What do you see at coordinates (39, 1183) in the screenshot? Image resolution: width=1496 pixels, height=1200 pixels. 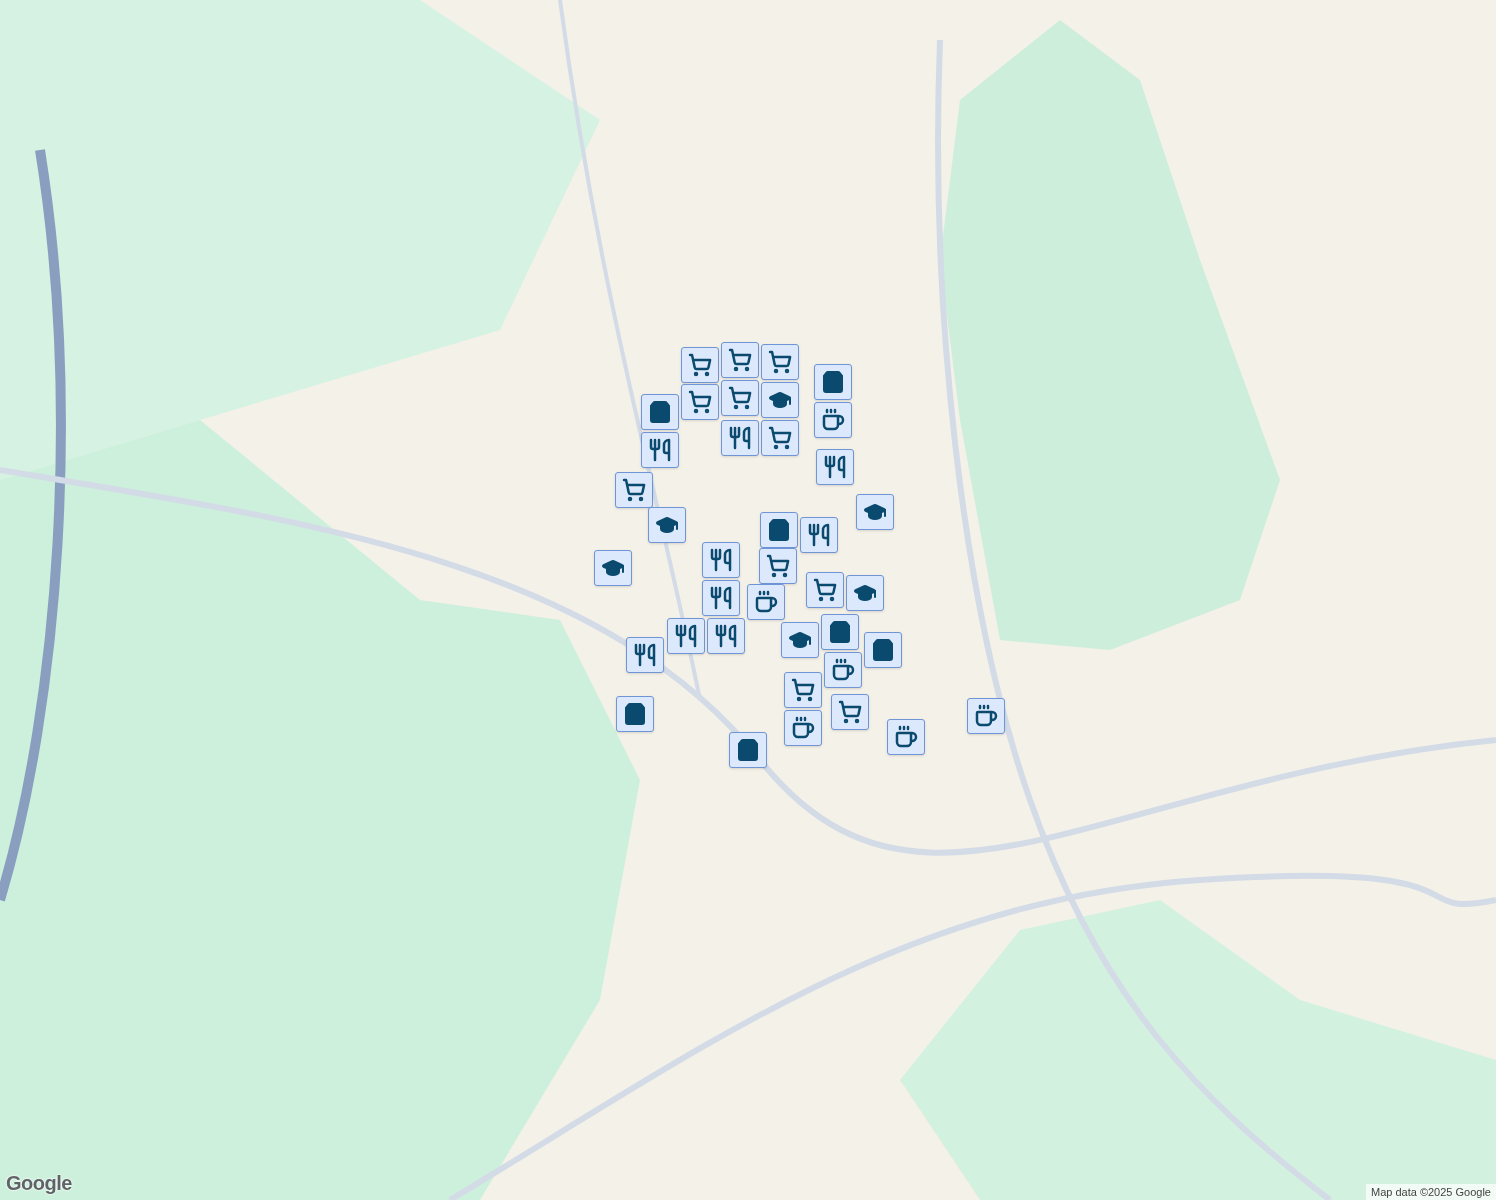 I see `google-logo: Google` at bounding box center [39, 1183].